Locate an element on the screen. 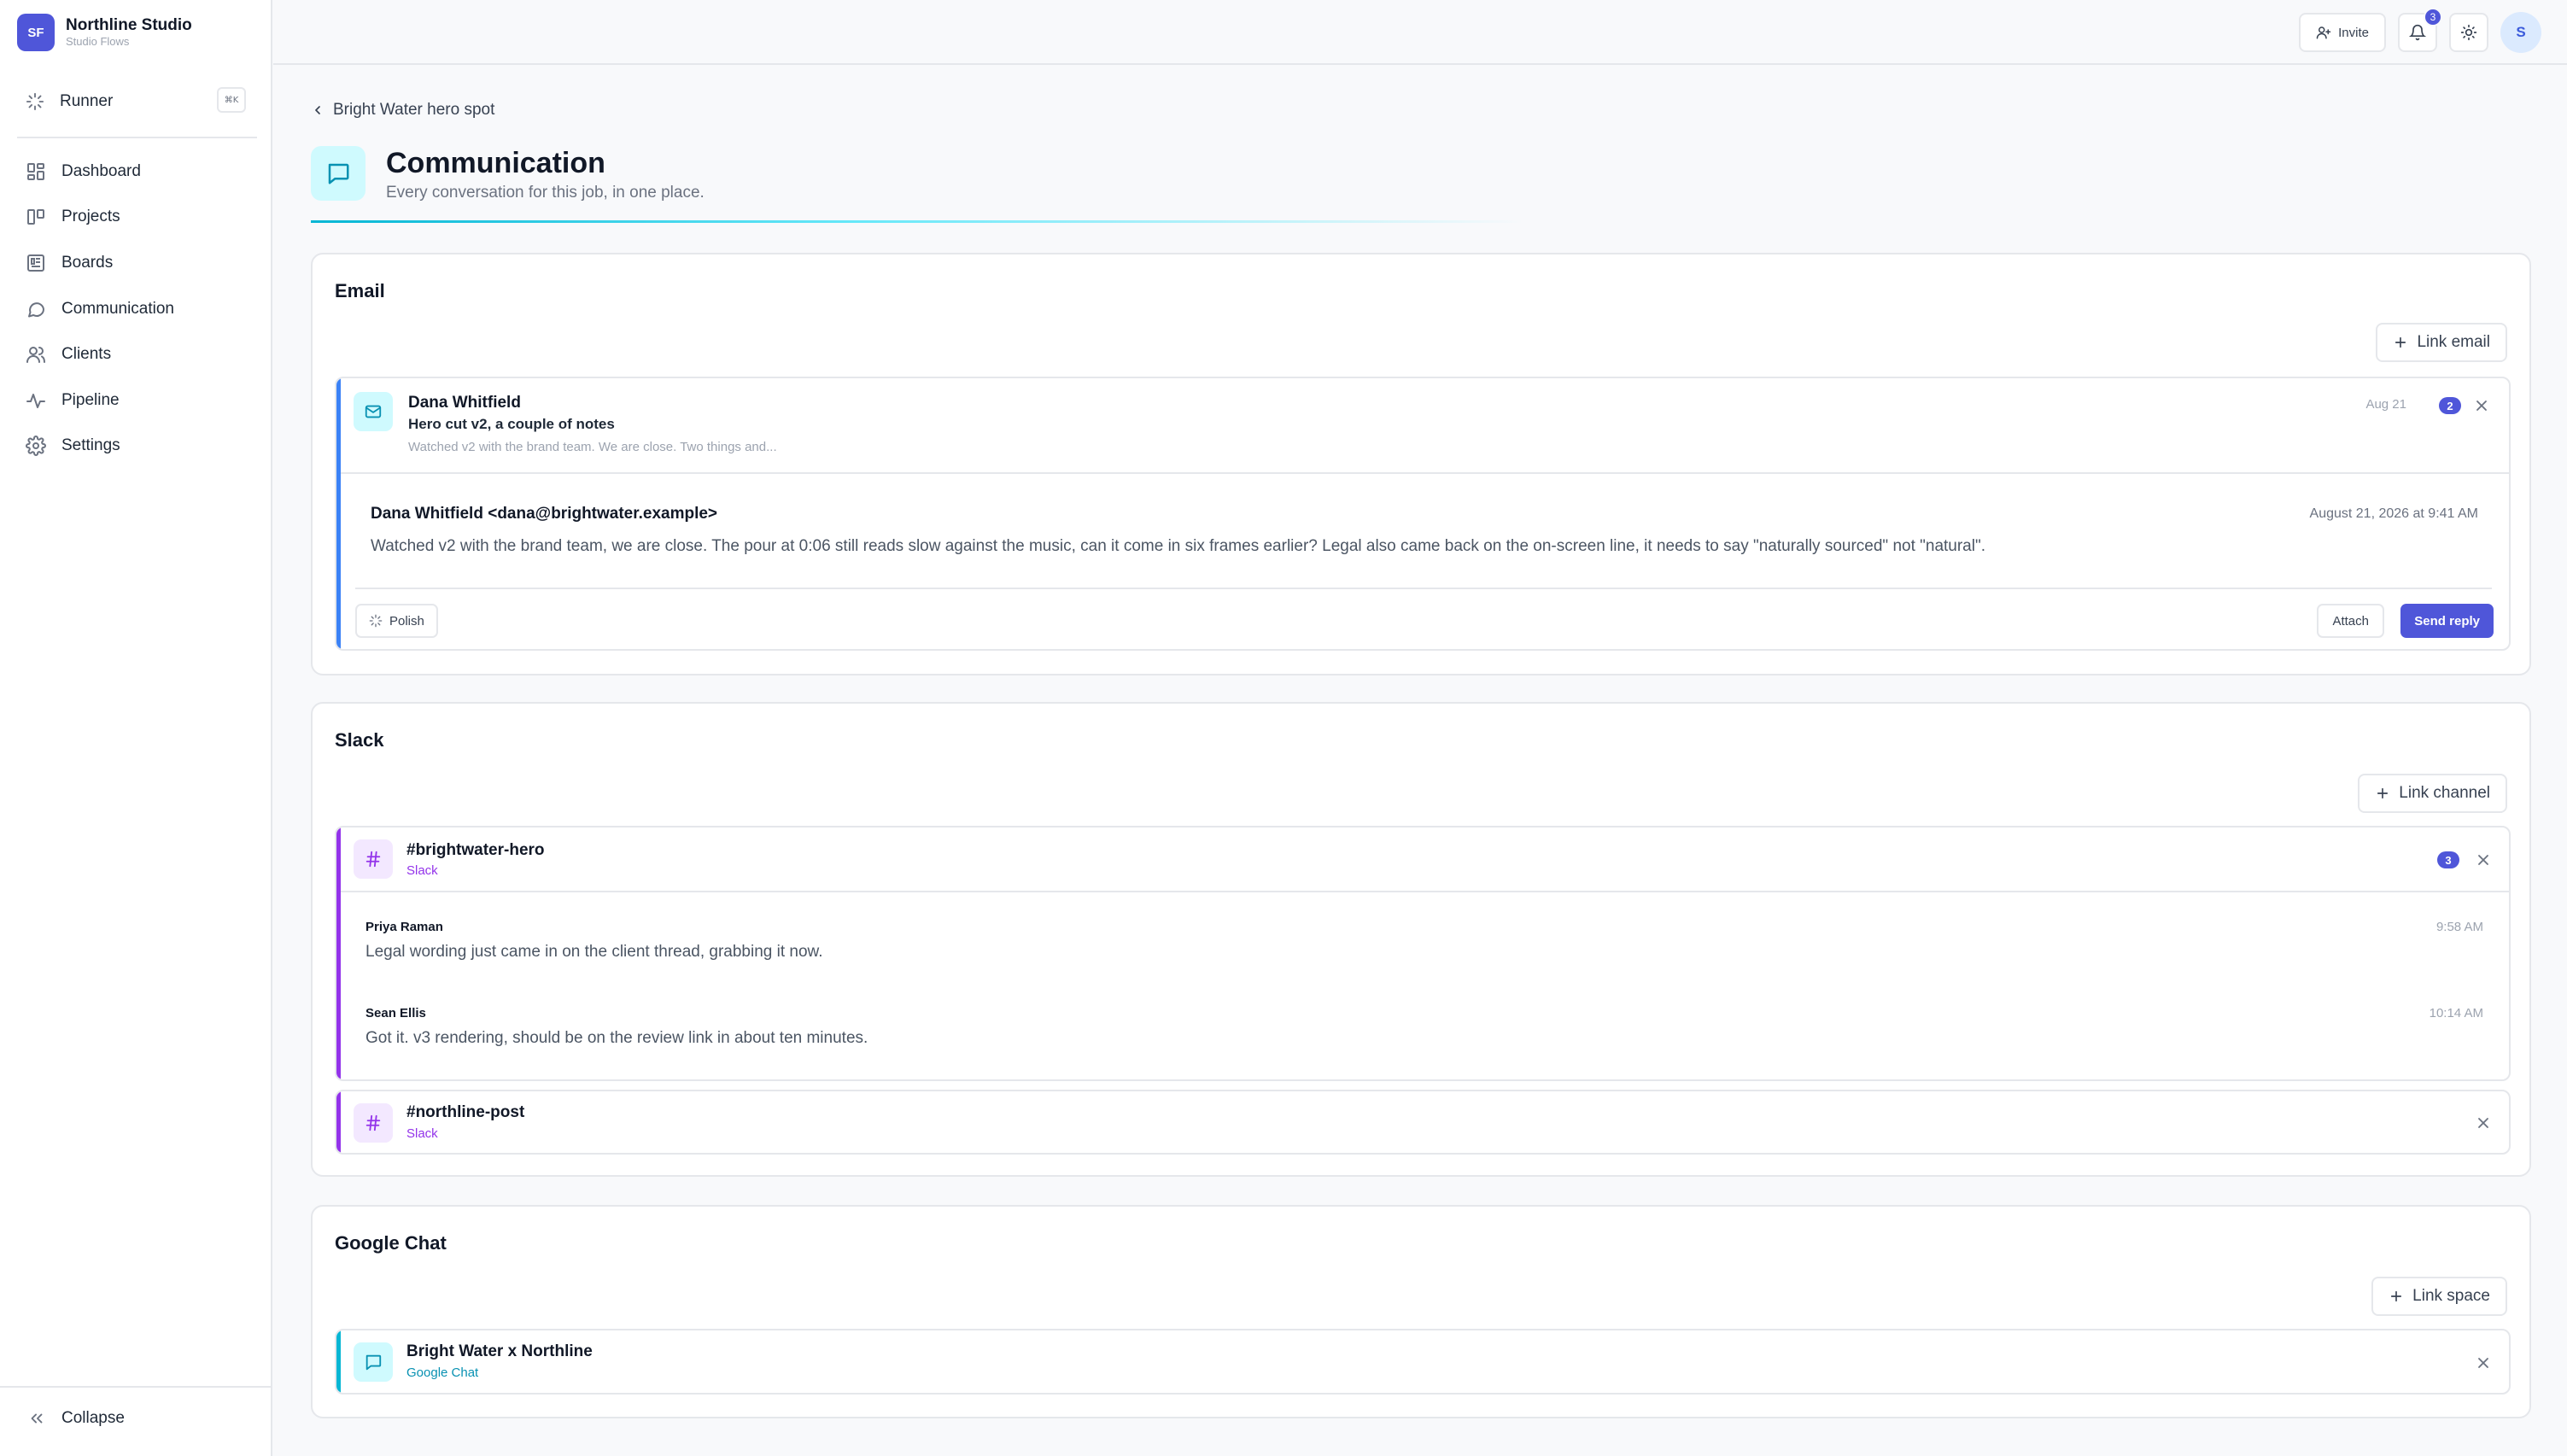 This screenshot has height=1456, width=2567. workspace-switcher: SF Northline Studio Studio Flows is located at coordinates (104, 32).